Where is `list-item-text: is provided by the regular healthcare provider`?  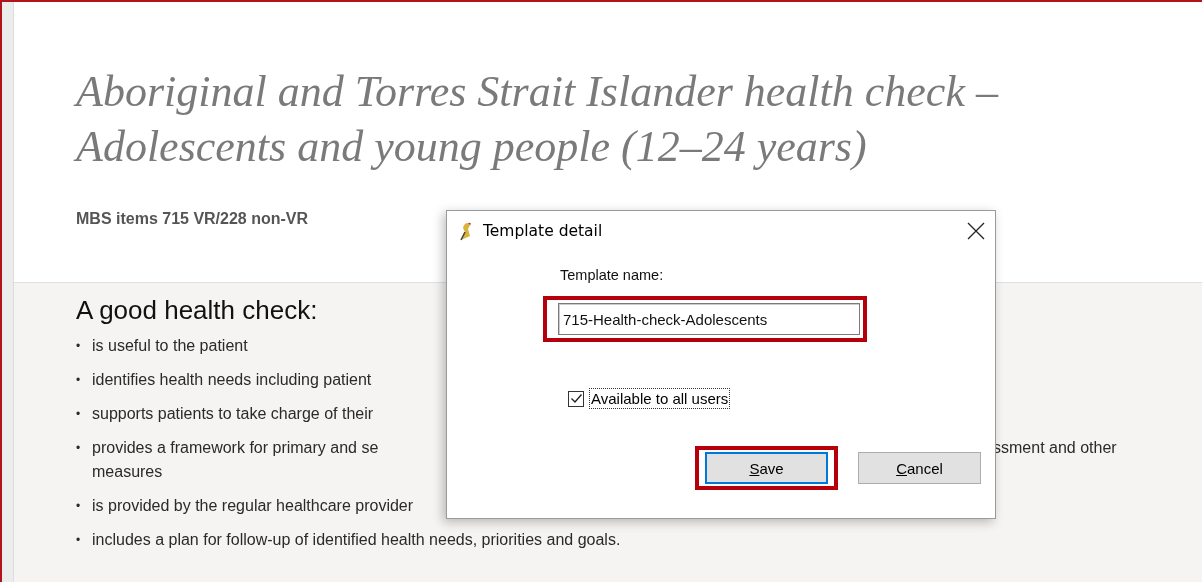
list-item-text: is provided by the regular healthcare provider is located at coordinates (253, 506).